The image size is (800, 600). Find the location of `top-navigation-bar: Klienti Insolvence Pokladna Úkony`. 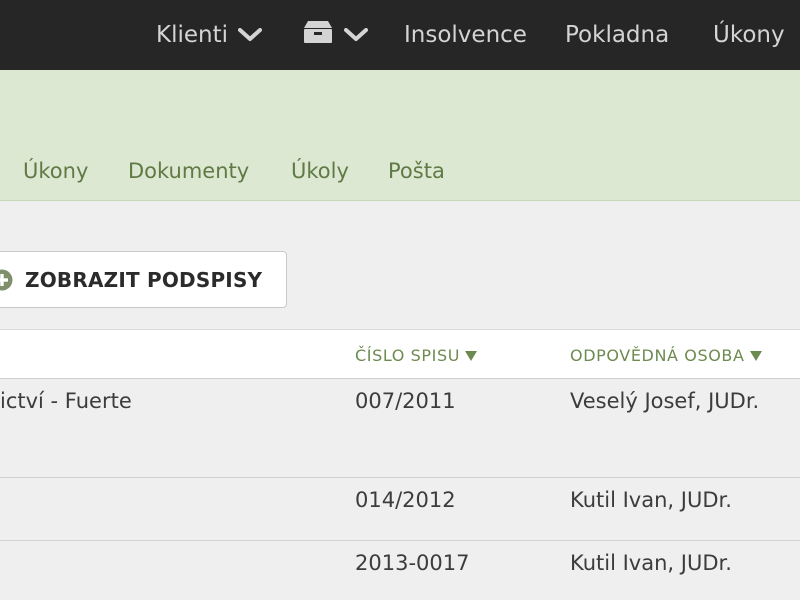

top-navigation-bar: Klienti Insolvence Pokladna Úkony is located at coordinates (400, 35).